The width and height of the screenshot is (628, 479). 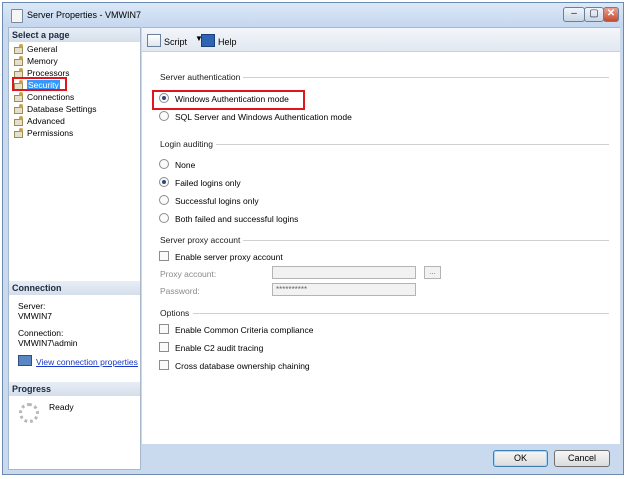 What do you see at coordinates (574, 14) in the screenshot?
I see `minimize-button: –` at bounding box center [574, 14].